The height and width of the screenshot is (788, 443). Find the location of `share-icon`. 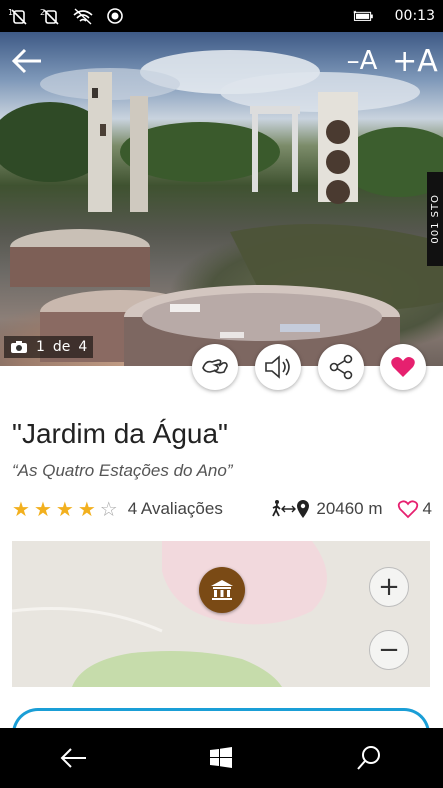

share-icon is located at coordinates (341, 367).